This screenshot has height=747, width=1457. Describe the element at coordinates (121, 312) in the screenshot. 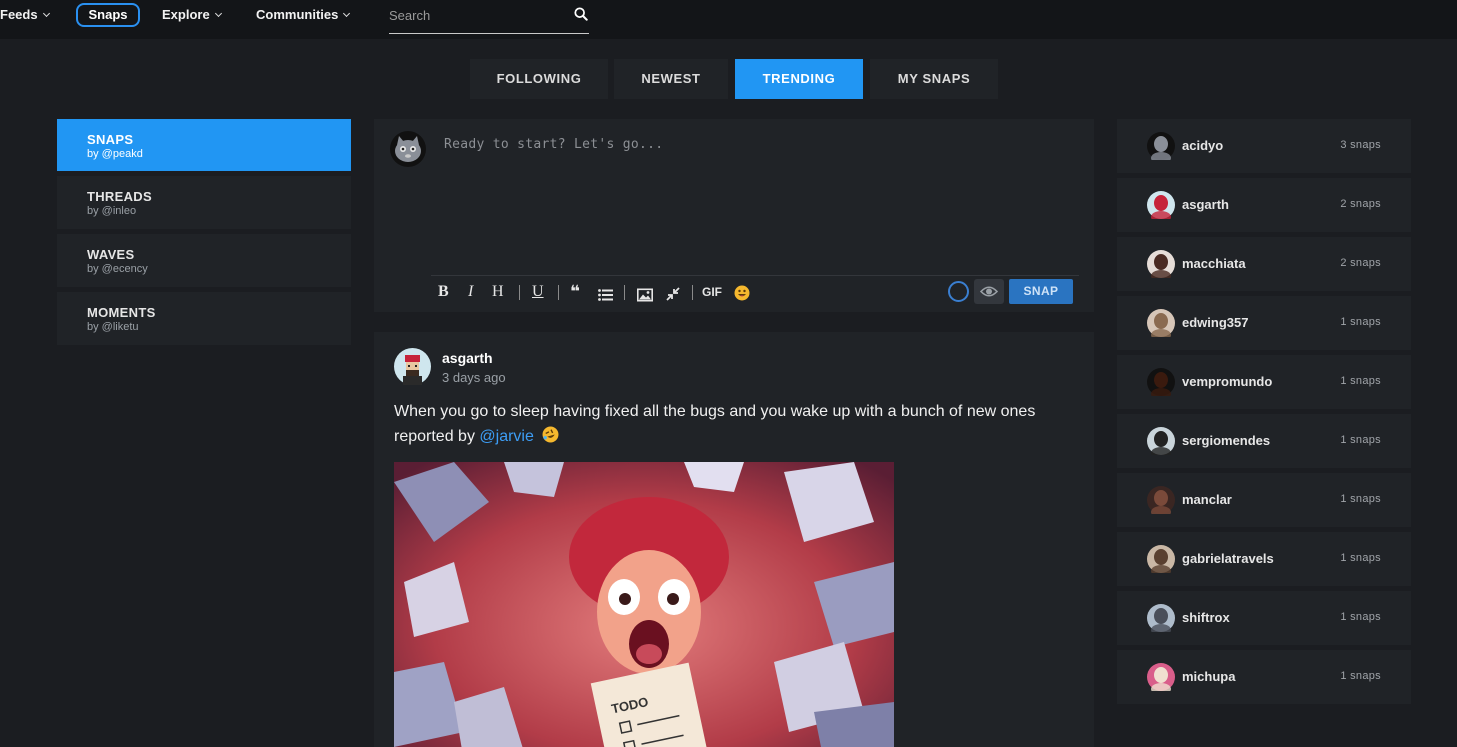

I see `menu-item-title: MOMENTS` at that location.